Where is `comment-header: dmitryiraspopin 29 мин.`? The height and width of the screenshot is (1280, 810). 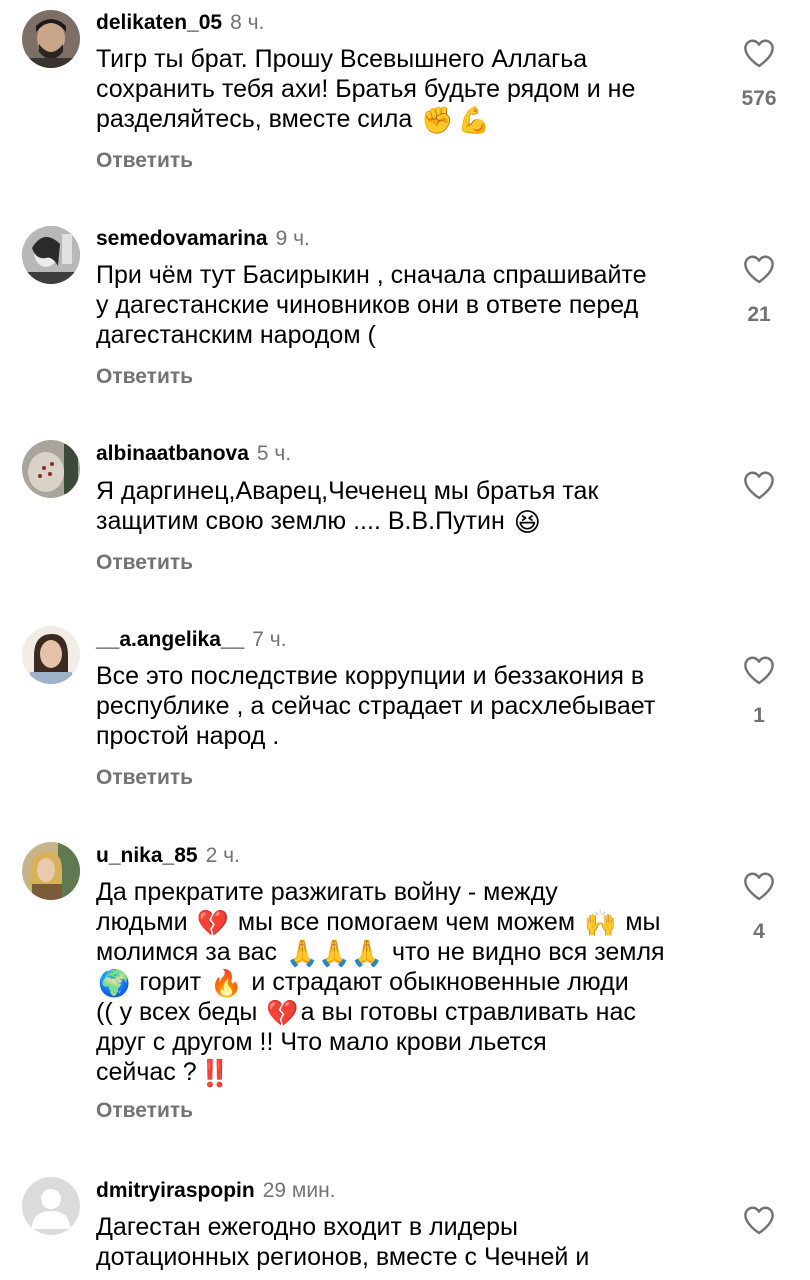
comment-header: dmitryiraspopin 29 мин. is located at coordinates (216, 1191).